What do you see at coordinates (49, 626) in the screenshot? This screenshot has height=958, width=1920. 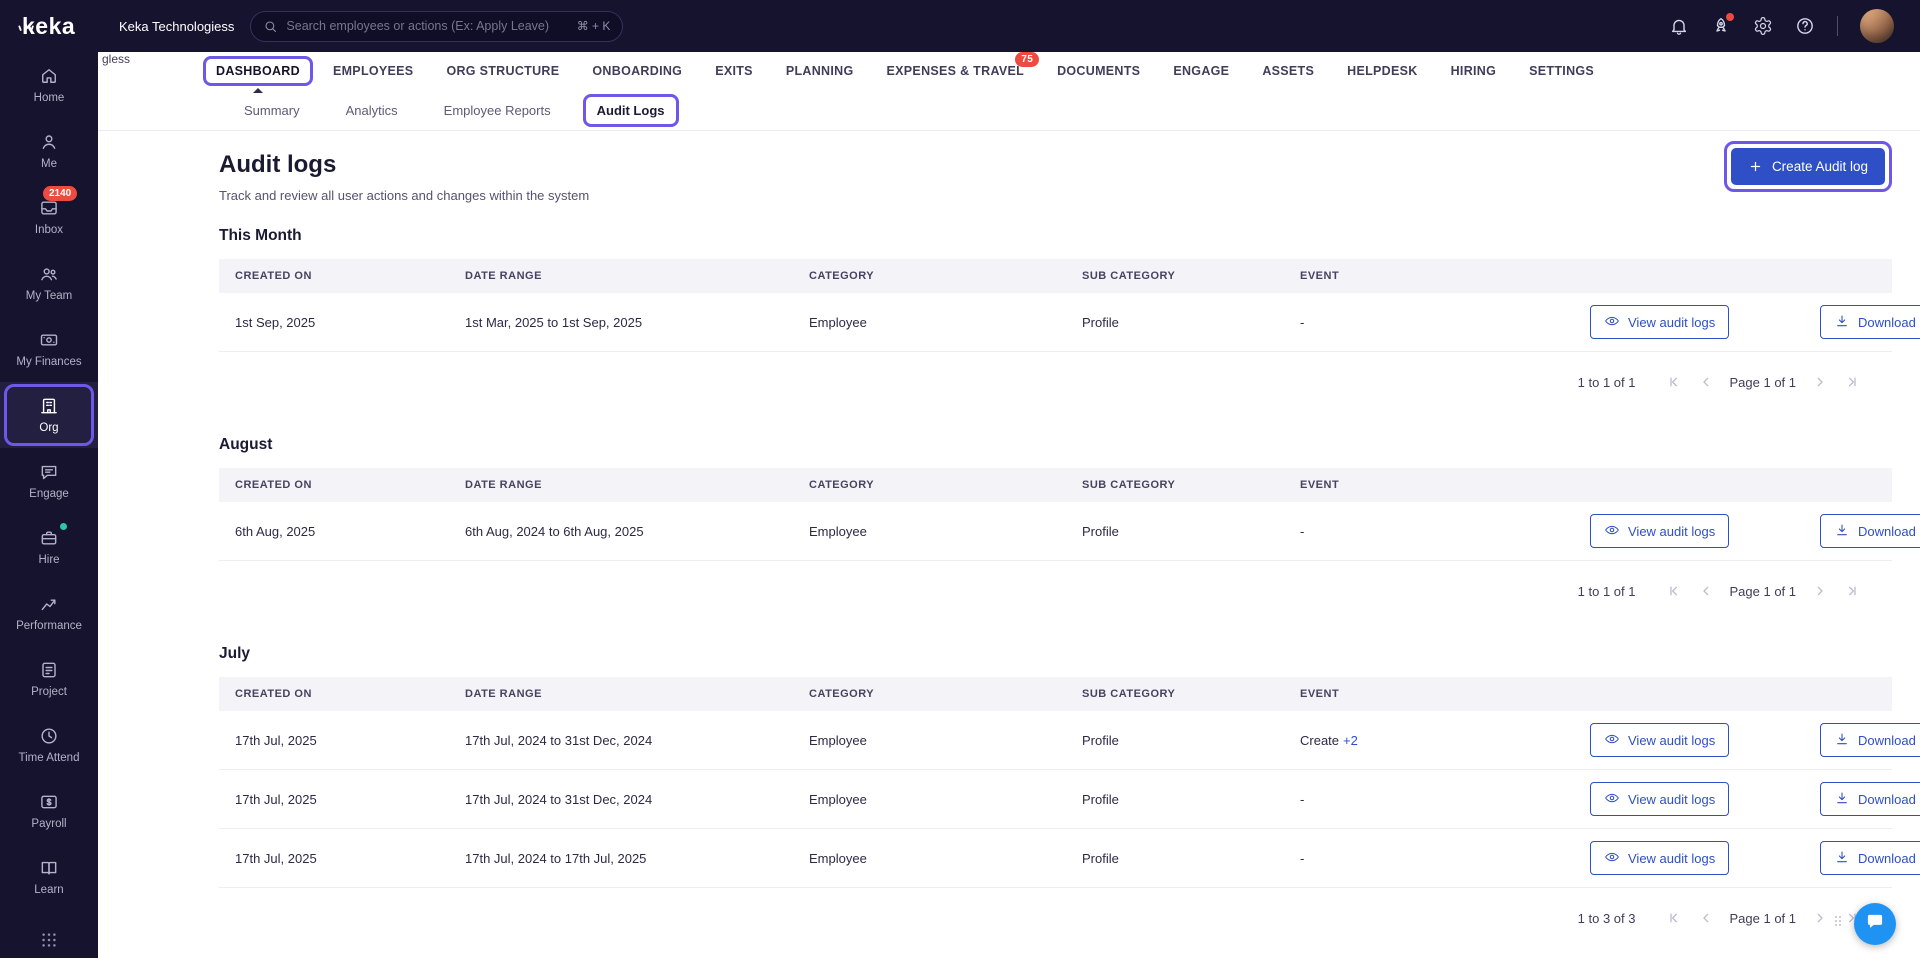 I see `sidebar-item-label: Performance` at bounding box center [49, 626].